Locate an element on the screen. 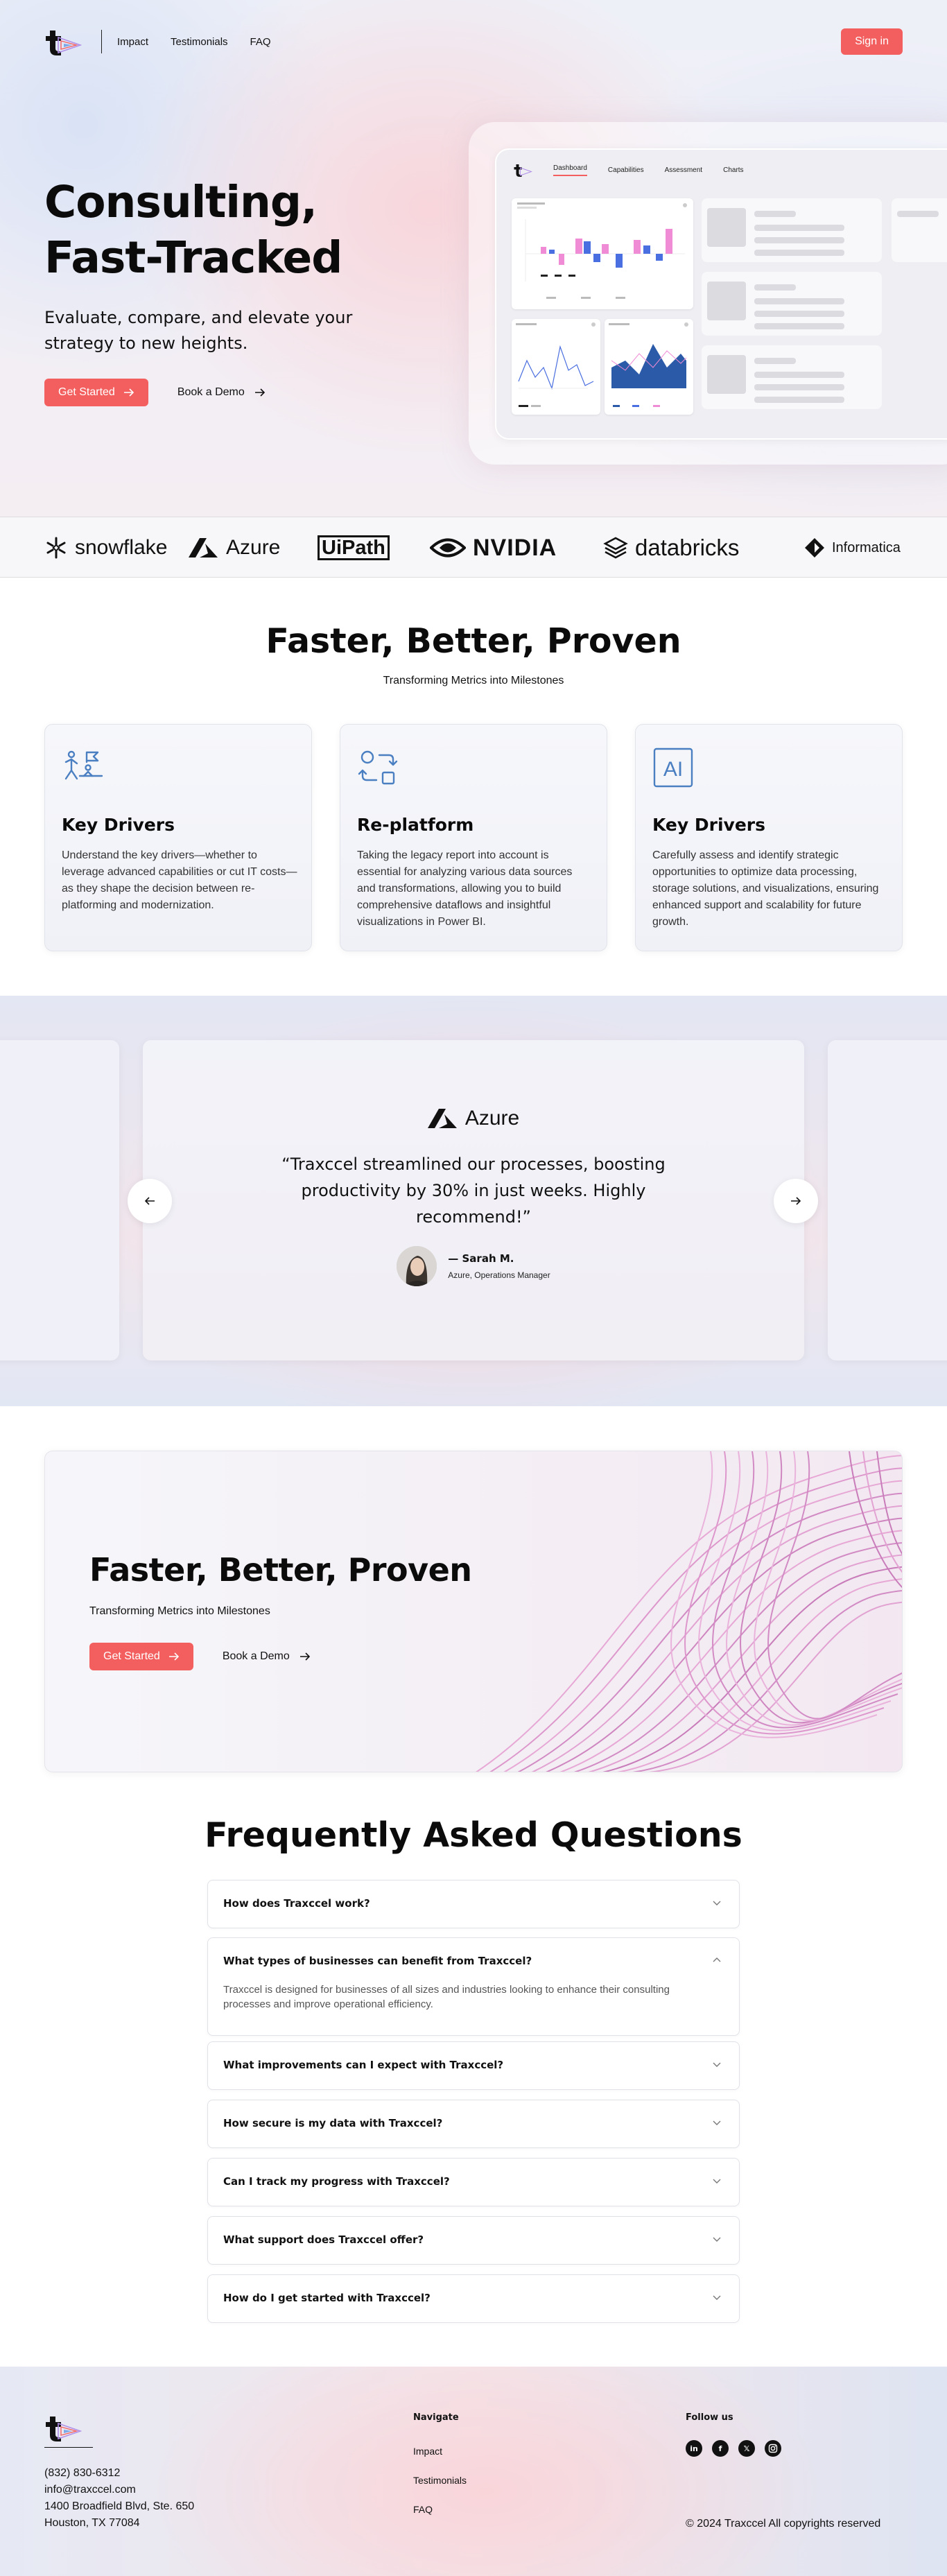  faq-item: Can I track my progress with Traxccel? is located at coordinates (473, 2182).